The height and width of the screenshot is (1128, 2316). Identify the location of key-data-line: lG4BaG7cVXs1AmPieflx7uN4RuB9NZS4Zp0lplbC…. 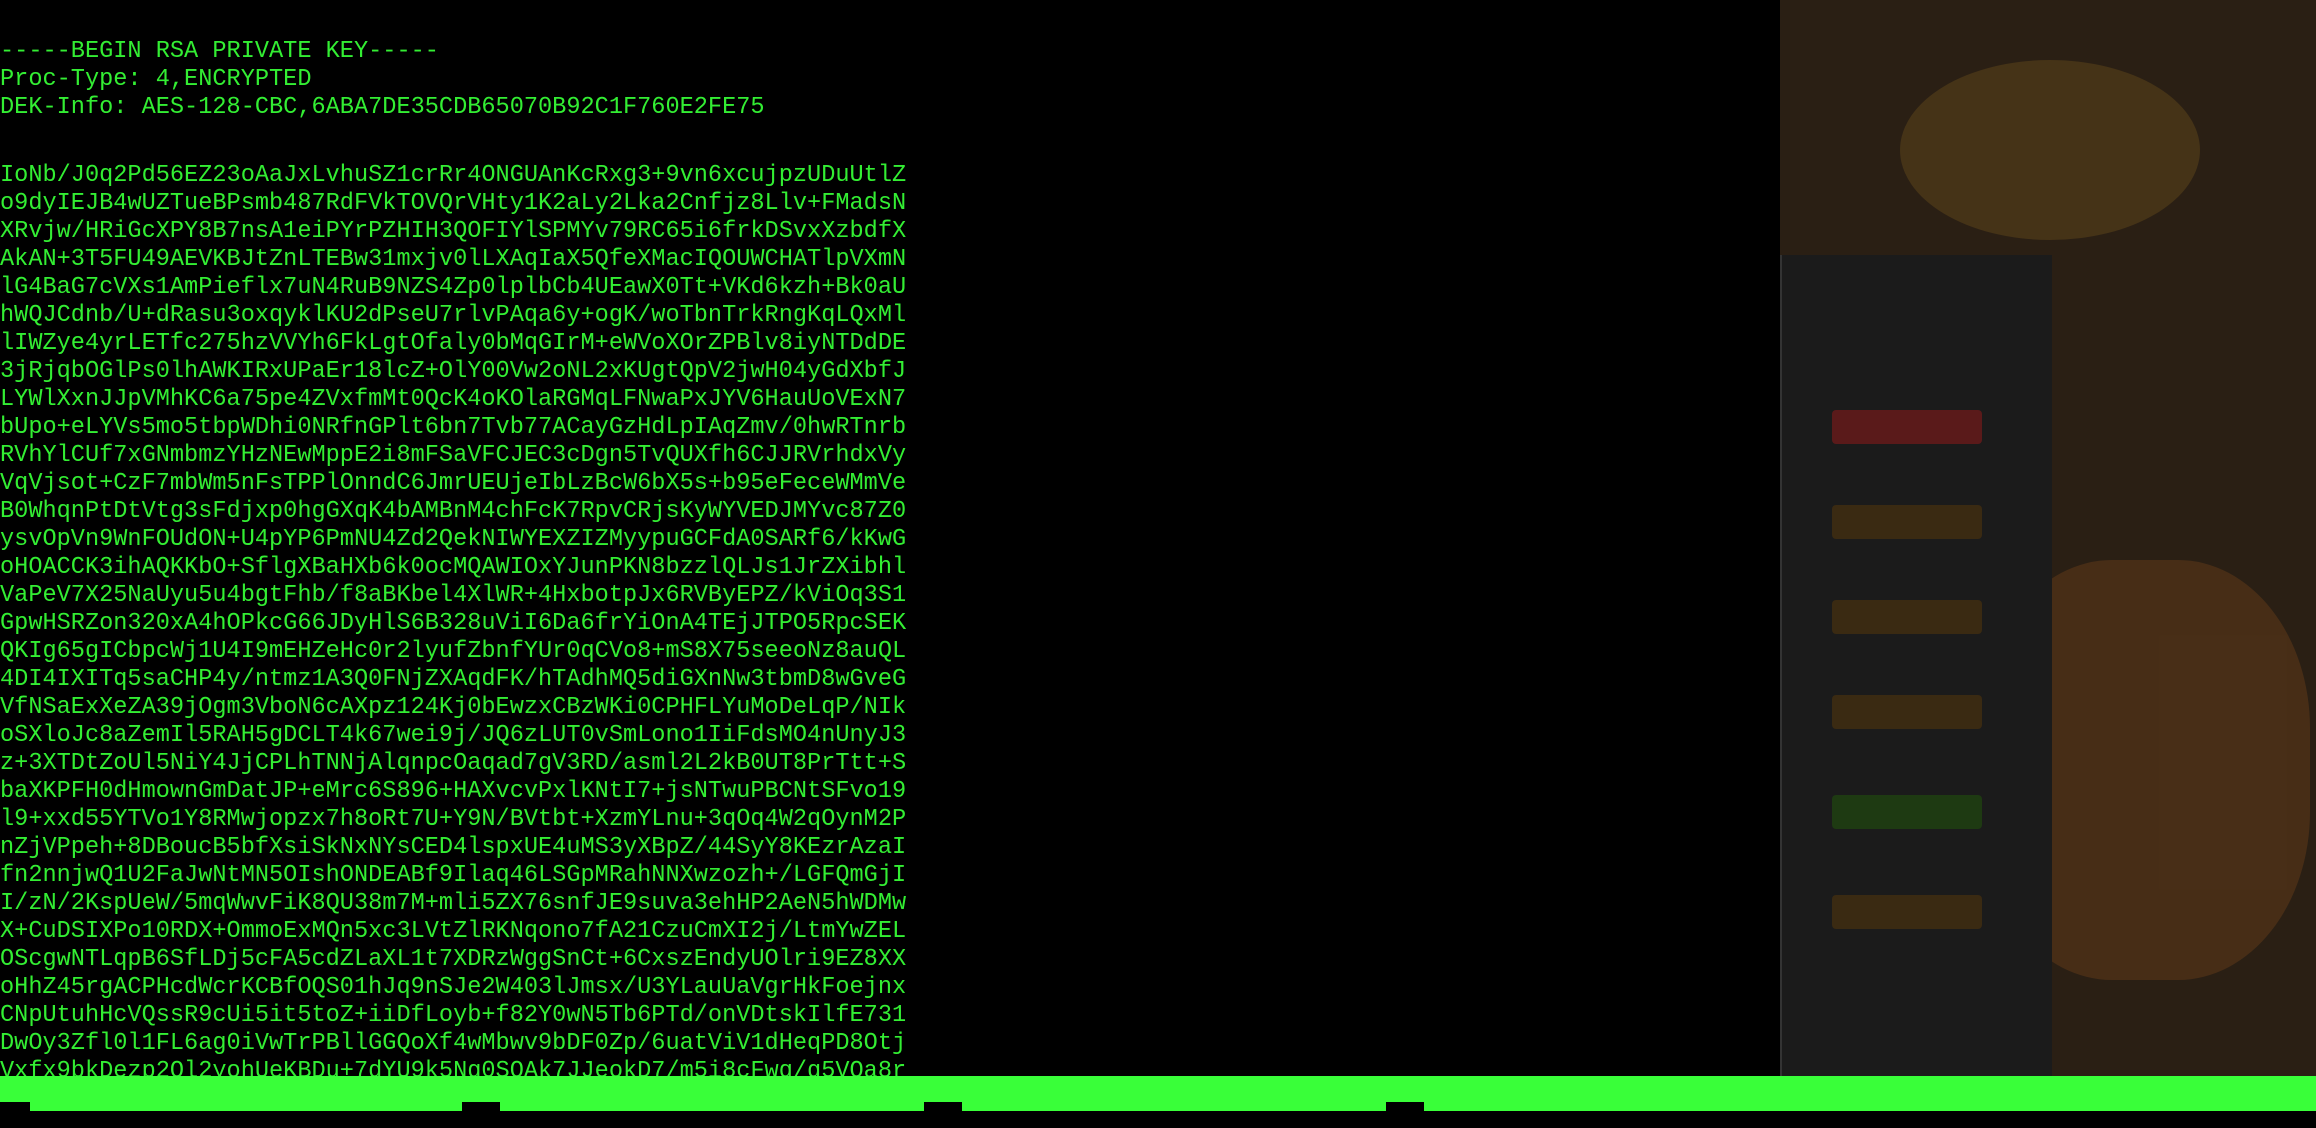
(453, 287).